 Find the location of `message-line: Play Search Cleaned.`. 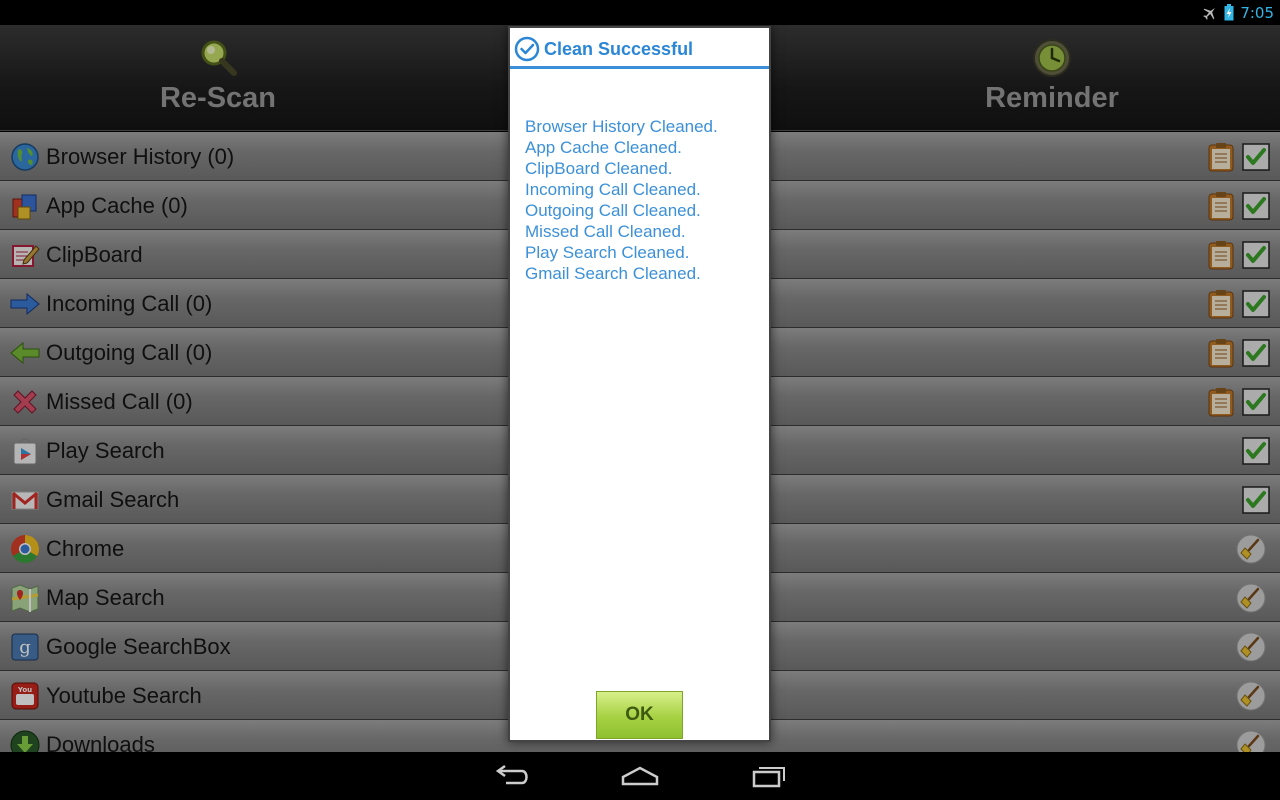

message-line: Play Search Cleaned. is located at coordinates (607, 252).